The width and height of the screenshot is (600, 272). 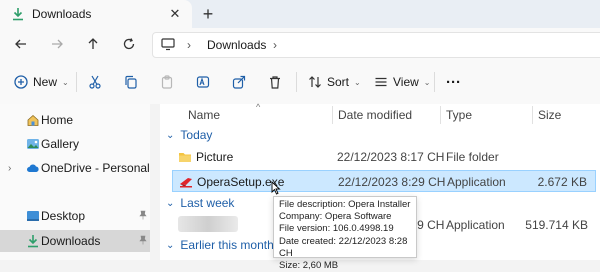 I want to click on sidebar-item-downloads: Downloads, so click(x=75, y=241).